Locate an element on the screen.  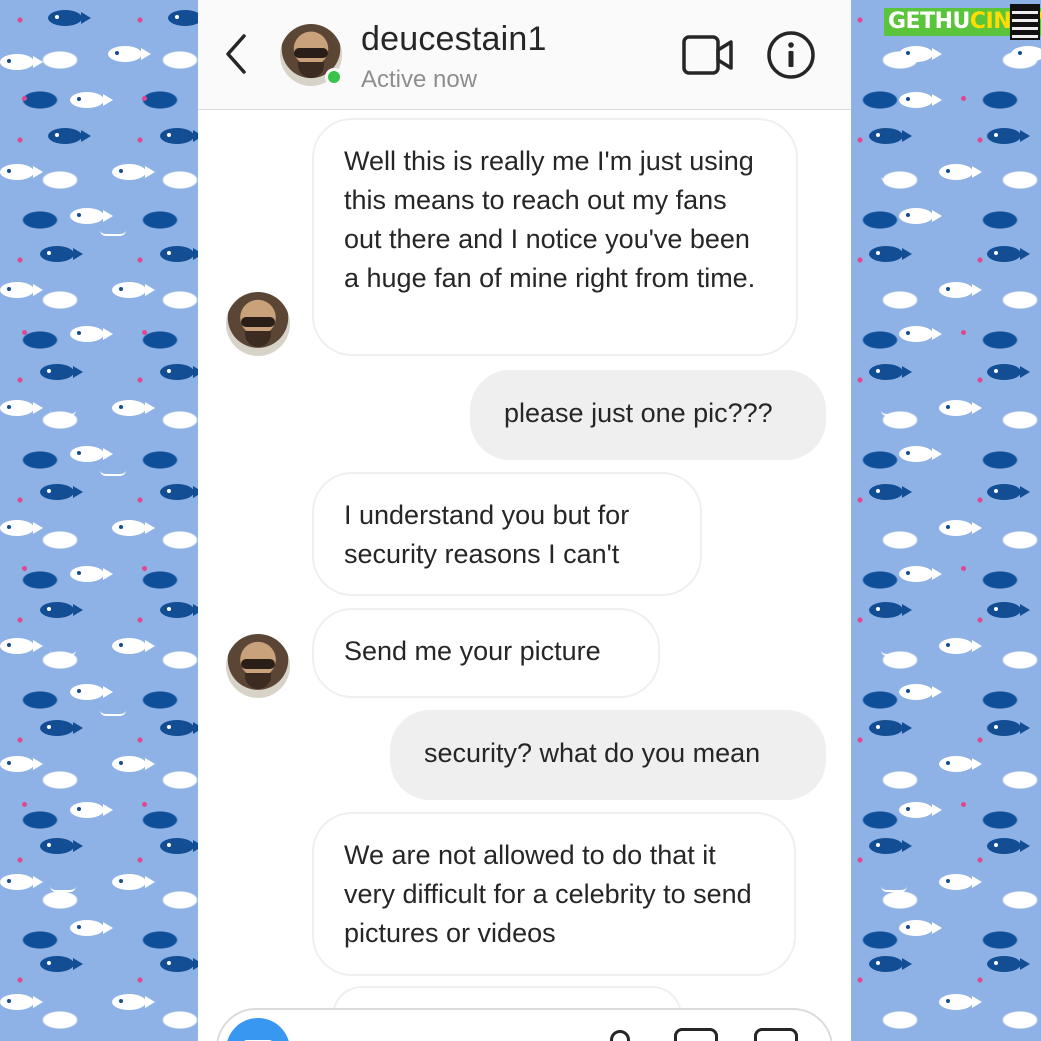
sticker-icon is located at coordinates (776, 1034).